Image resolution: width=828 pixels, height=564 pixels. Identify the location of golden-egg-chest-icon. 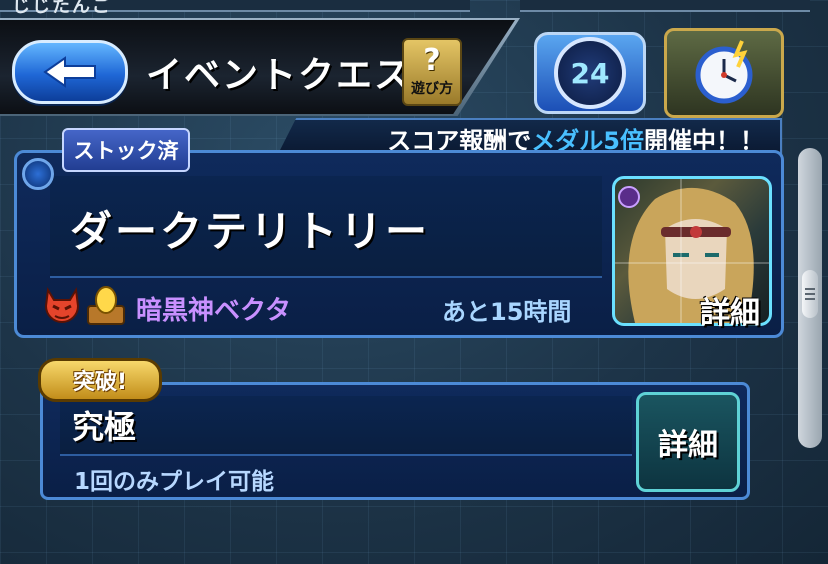
(106, 305).